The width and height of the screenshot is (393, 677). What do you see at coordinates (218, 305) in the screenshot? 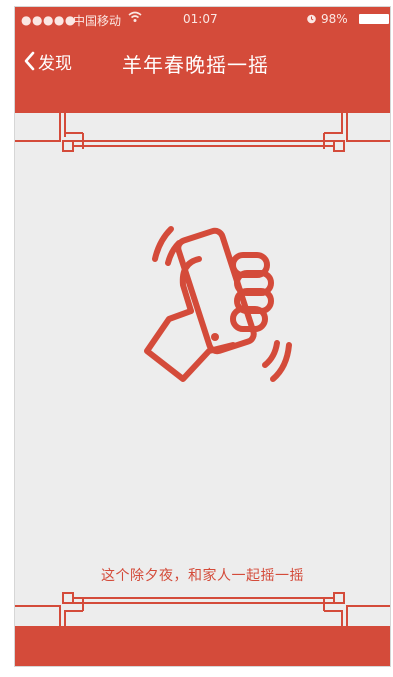
I see `shake-phone-hand-icon` at bounding box center [218, 305].